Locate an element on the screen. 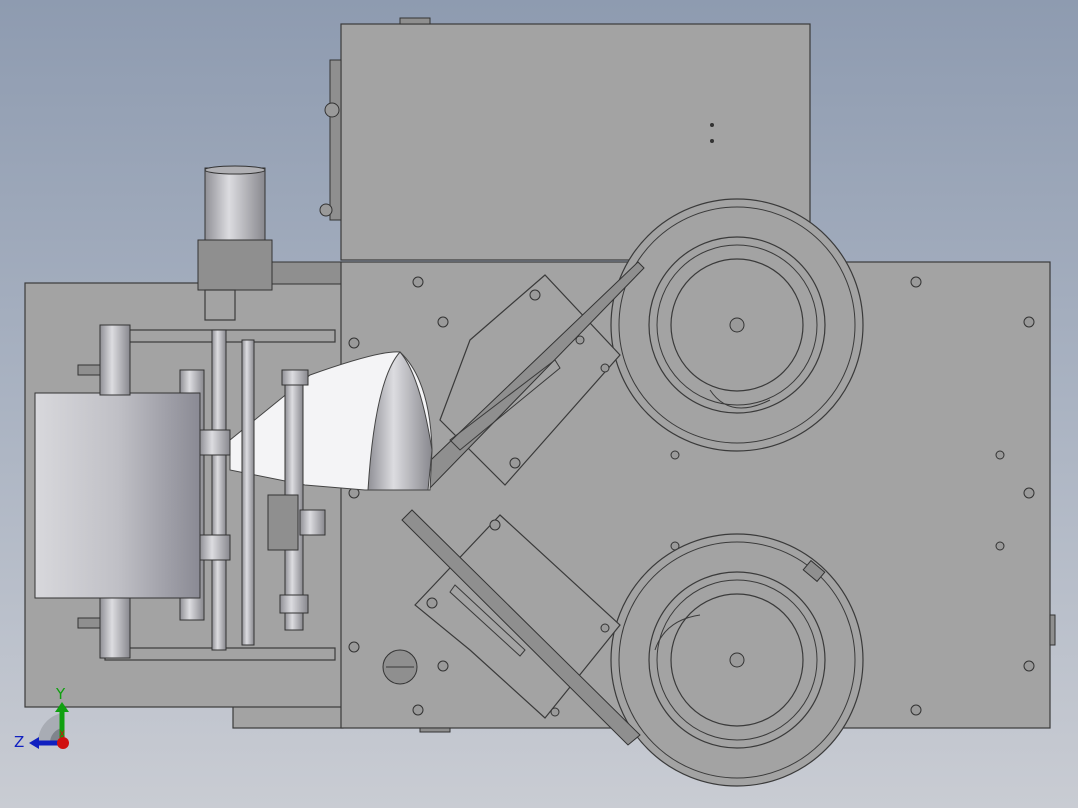  upper-reel is located at coordinates (737, 325).